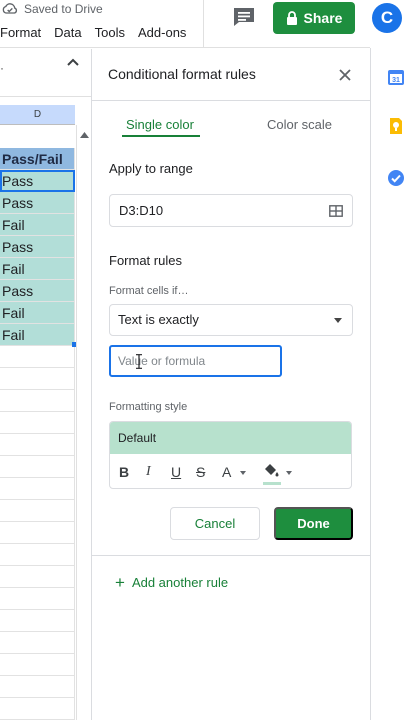 This screenshot has height=720, width=405. What do you see at coordinates (151, 168) in the screenshot?
I see `apply-to-range-label: Apply to range` at bounding box center [151, 168].